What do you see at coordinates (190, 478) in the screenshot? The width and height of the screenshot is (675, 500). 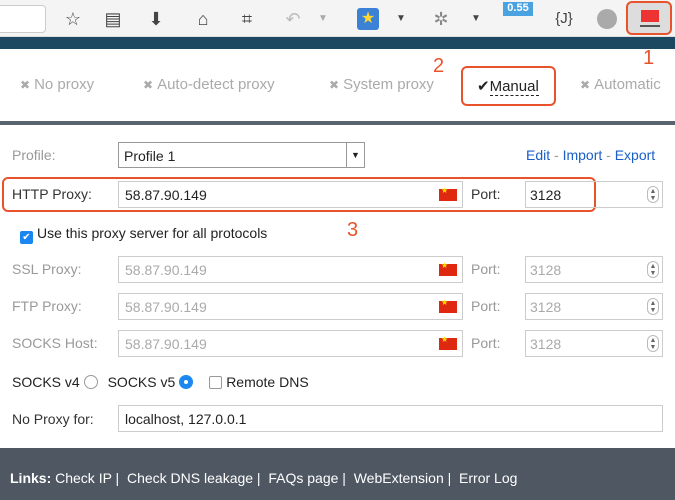 I see `check-dns-link: Check DNS leakage` at bounding box center [190, 478].